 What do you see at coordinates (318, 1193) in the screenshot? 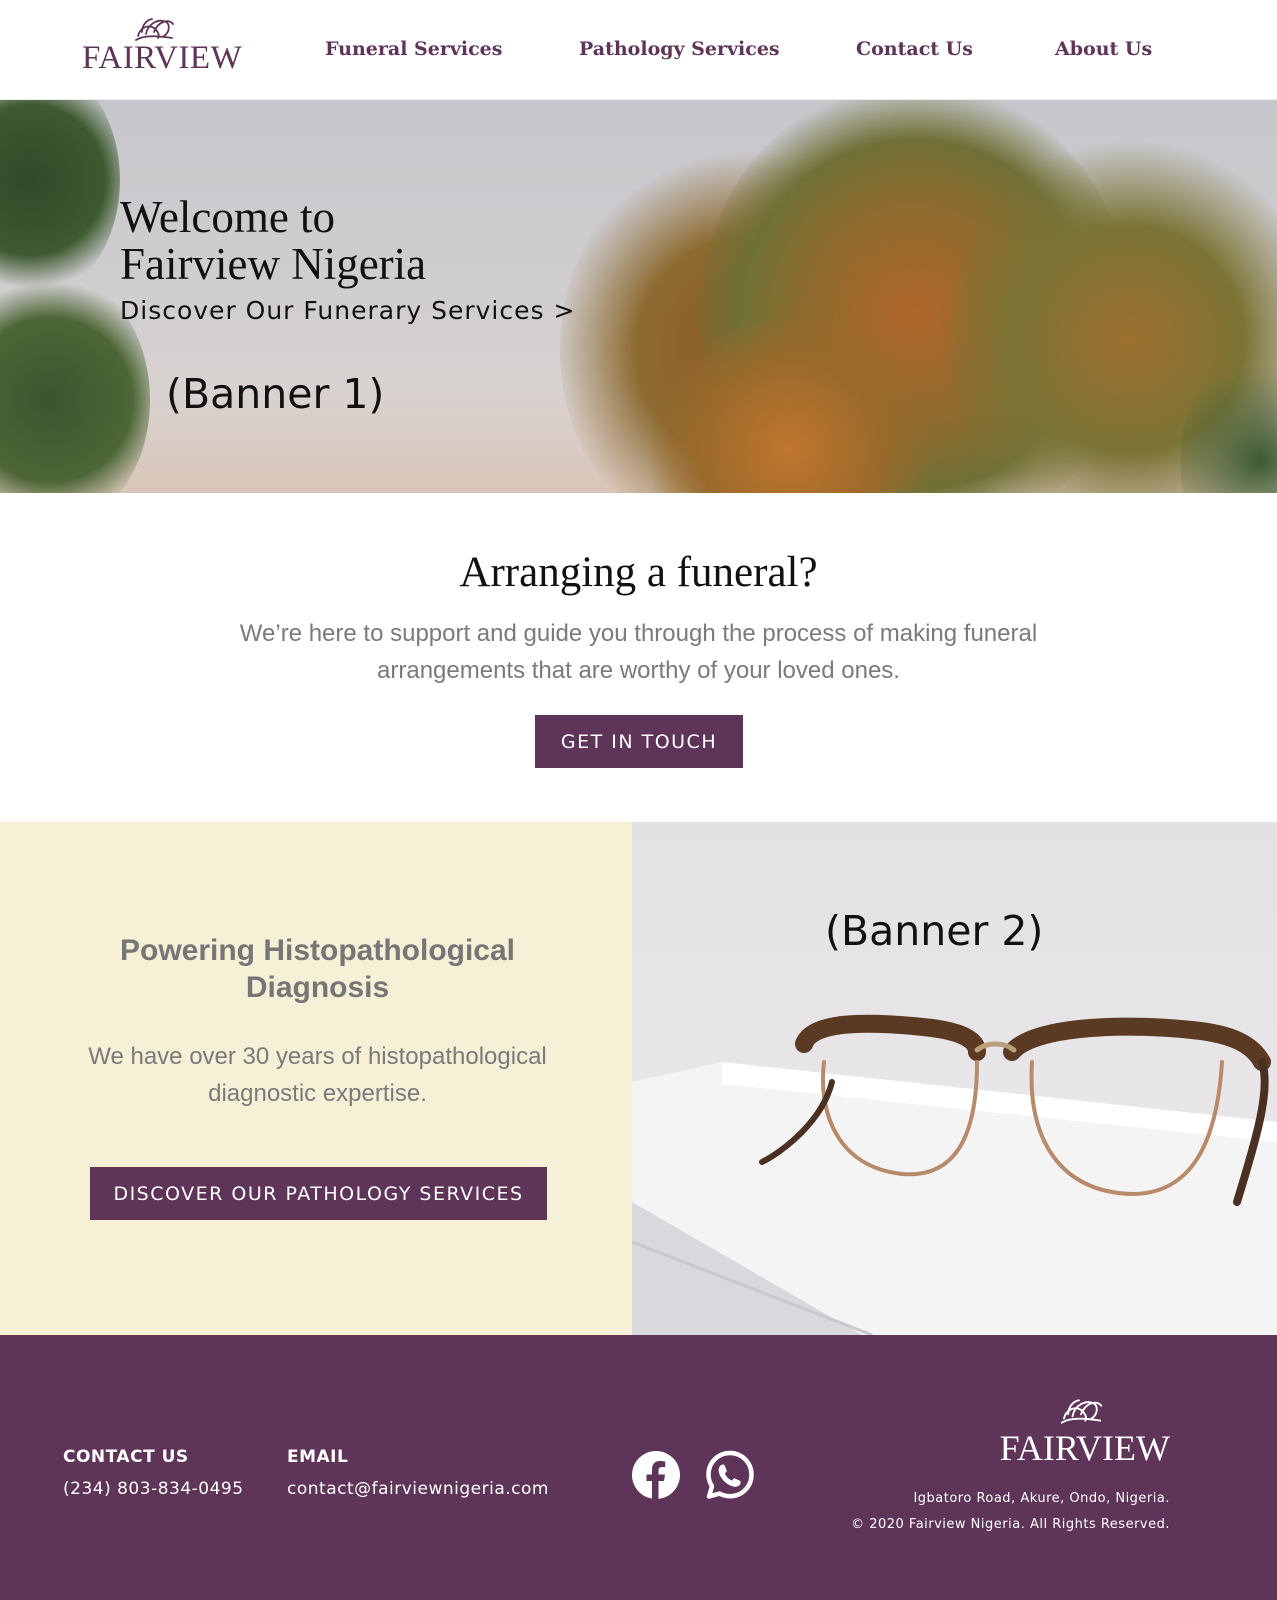
I see `discover-pathology-services-button: DISCOVER OUR PATHOLOGY SERVICES` at bounding box center [318, 1193].